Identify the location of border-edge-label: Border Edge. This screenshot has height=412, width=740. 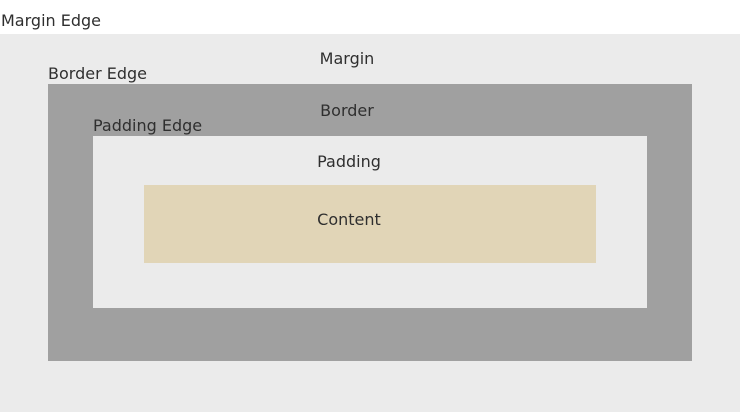
(97, 73).